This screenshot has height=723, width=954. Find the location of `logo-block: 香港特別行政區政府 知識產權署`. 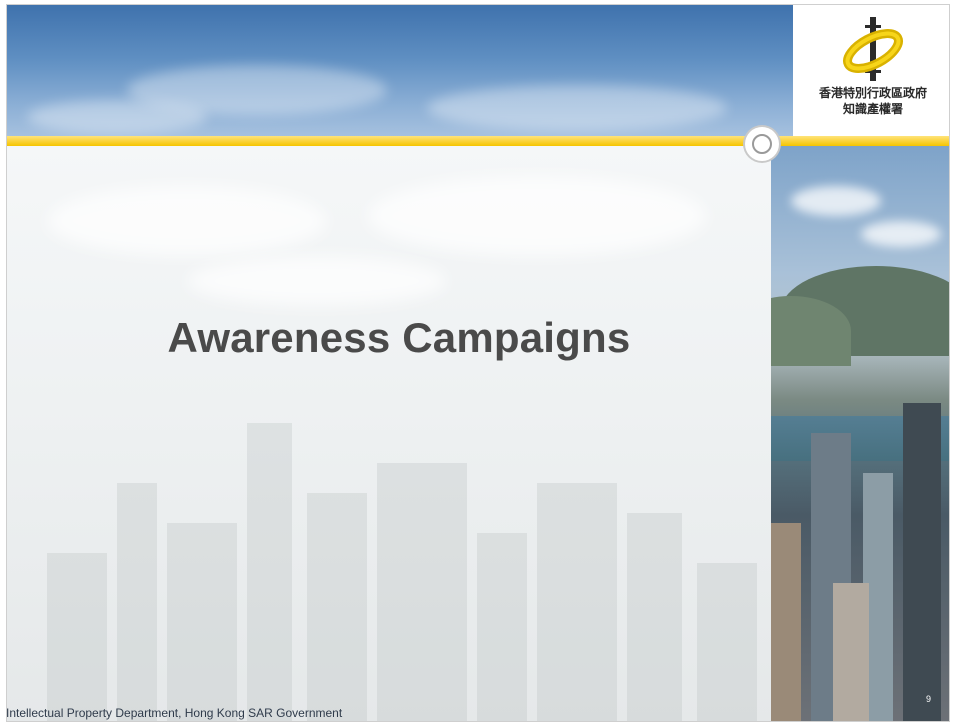

logo-block: 香港特別行政區政府 知識產權署 is located at coordinates (871, 72).